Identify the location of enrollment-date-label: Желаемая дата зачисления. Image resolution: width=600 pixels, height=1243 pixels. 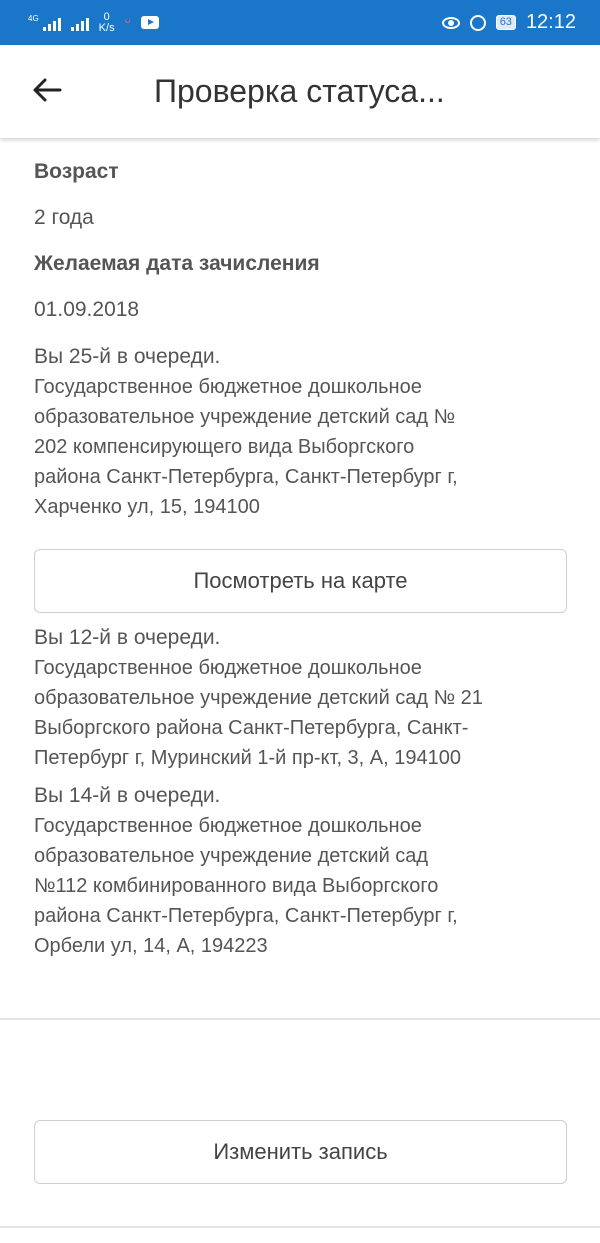
(177, 263).